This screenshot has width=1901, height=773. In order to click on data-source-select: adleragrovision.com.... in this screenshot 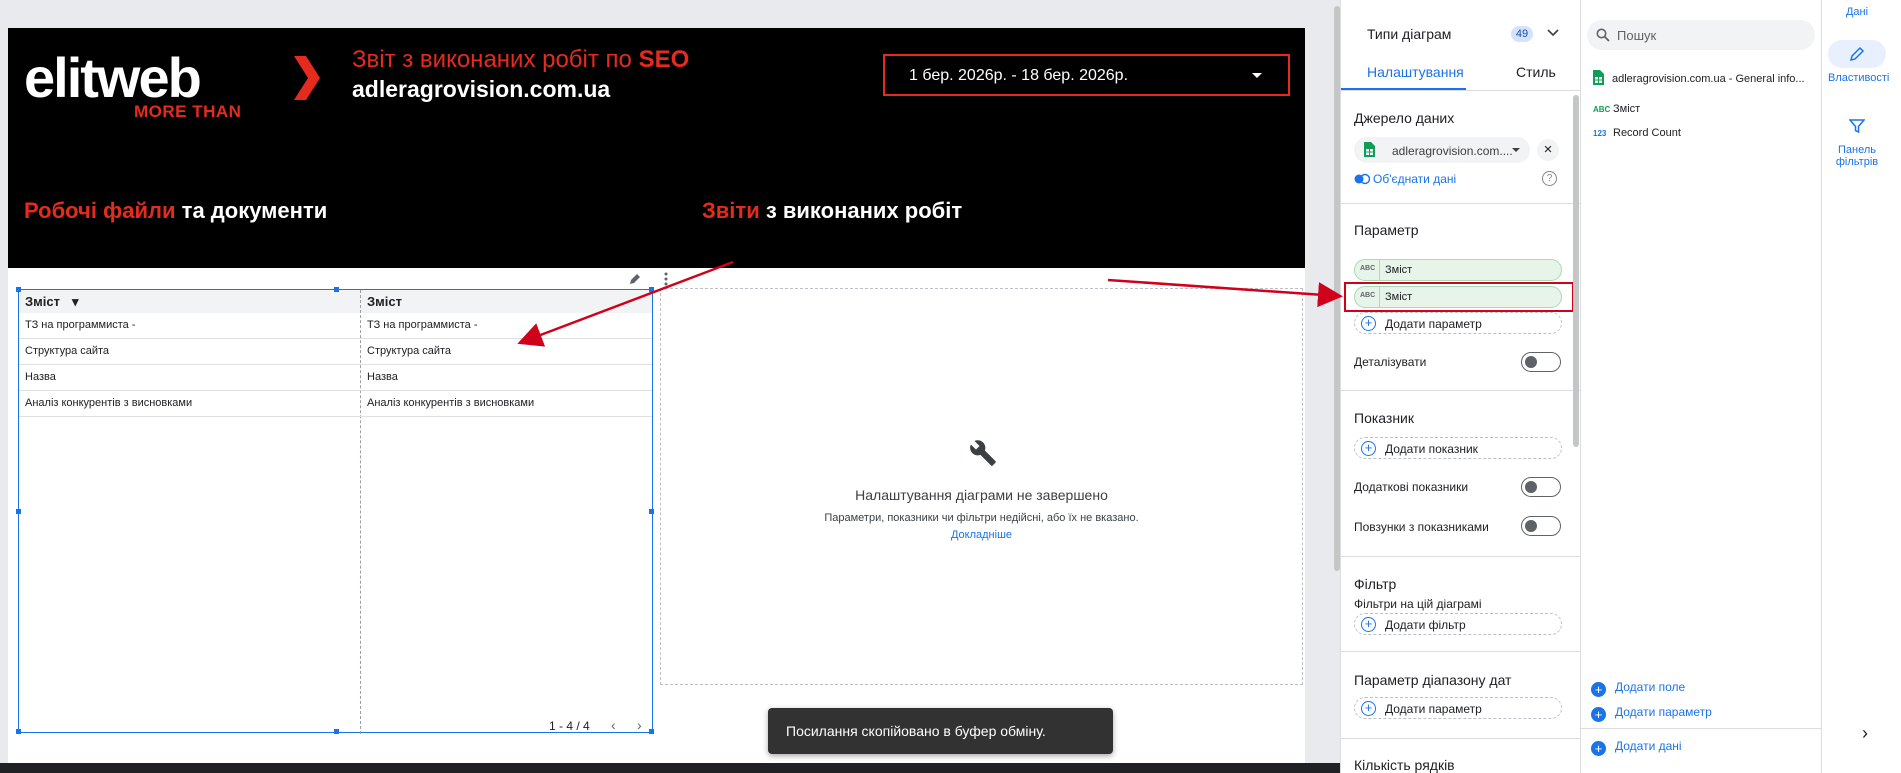, I will do `click(1442, 150)`.